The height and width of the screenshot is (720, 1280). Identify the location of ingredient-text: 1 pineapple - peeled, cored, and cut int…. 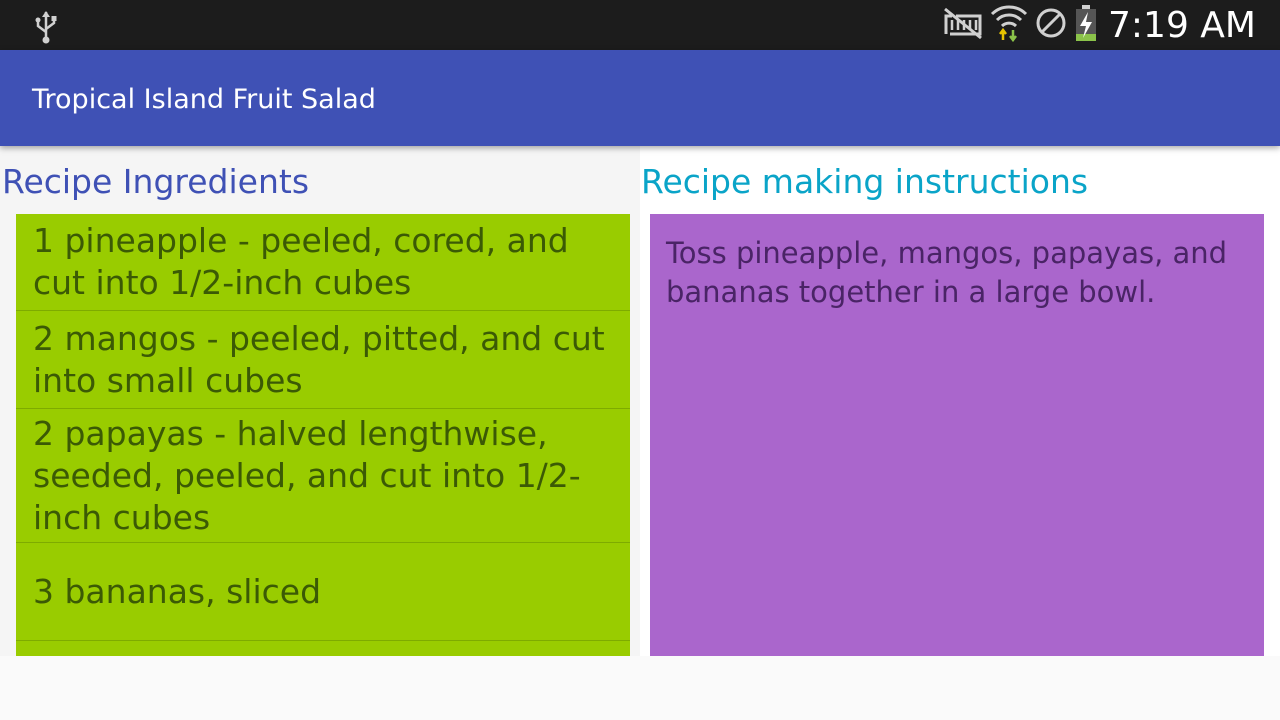
(301, 261).